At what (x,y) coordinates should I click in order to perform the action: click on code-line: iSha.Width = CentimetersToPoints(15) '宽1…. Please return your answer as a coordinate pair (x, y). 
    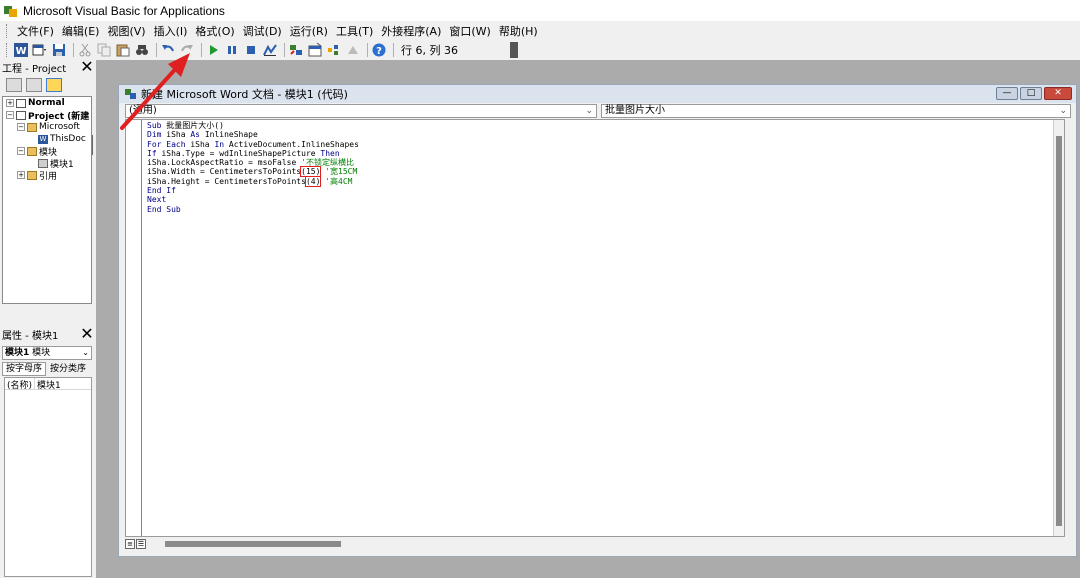
    Looking at the image, I should click on (253, 172).